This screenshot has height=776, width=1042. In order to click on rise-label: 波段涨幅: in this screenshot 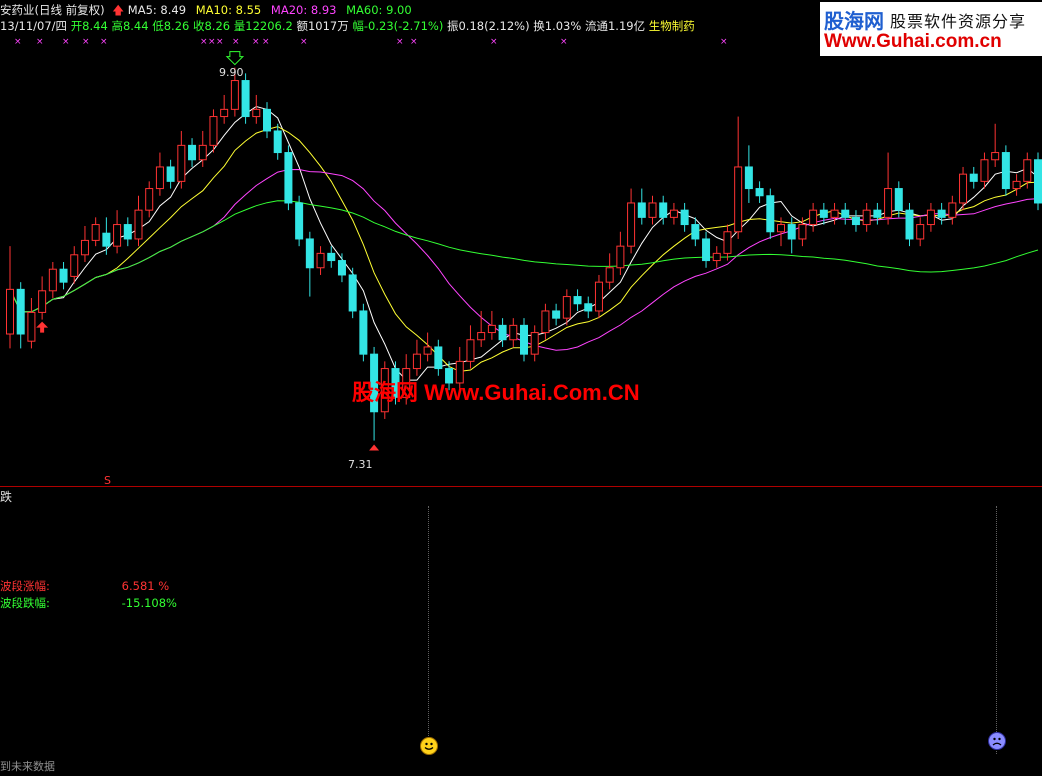, I will do `click(25, 586)`.